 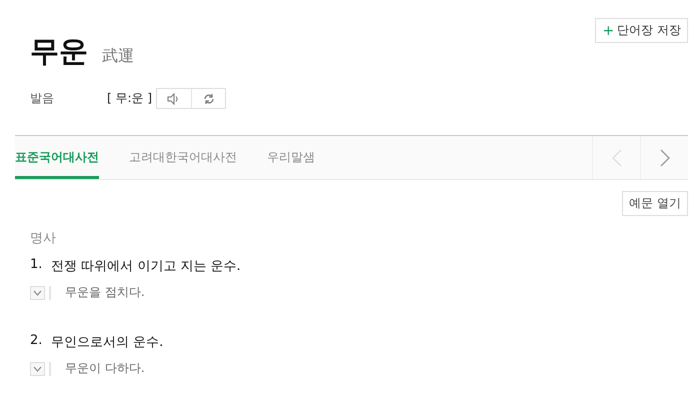 I want to click on dictionary-tab: 표준국어대사전, so click(x=57, y=157).